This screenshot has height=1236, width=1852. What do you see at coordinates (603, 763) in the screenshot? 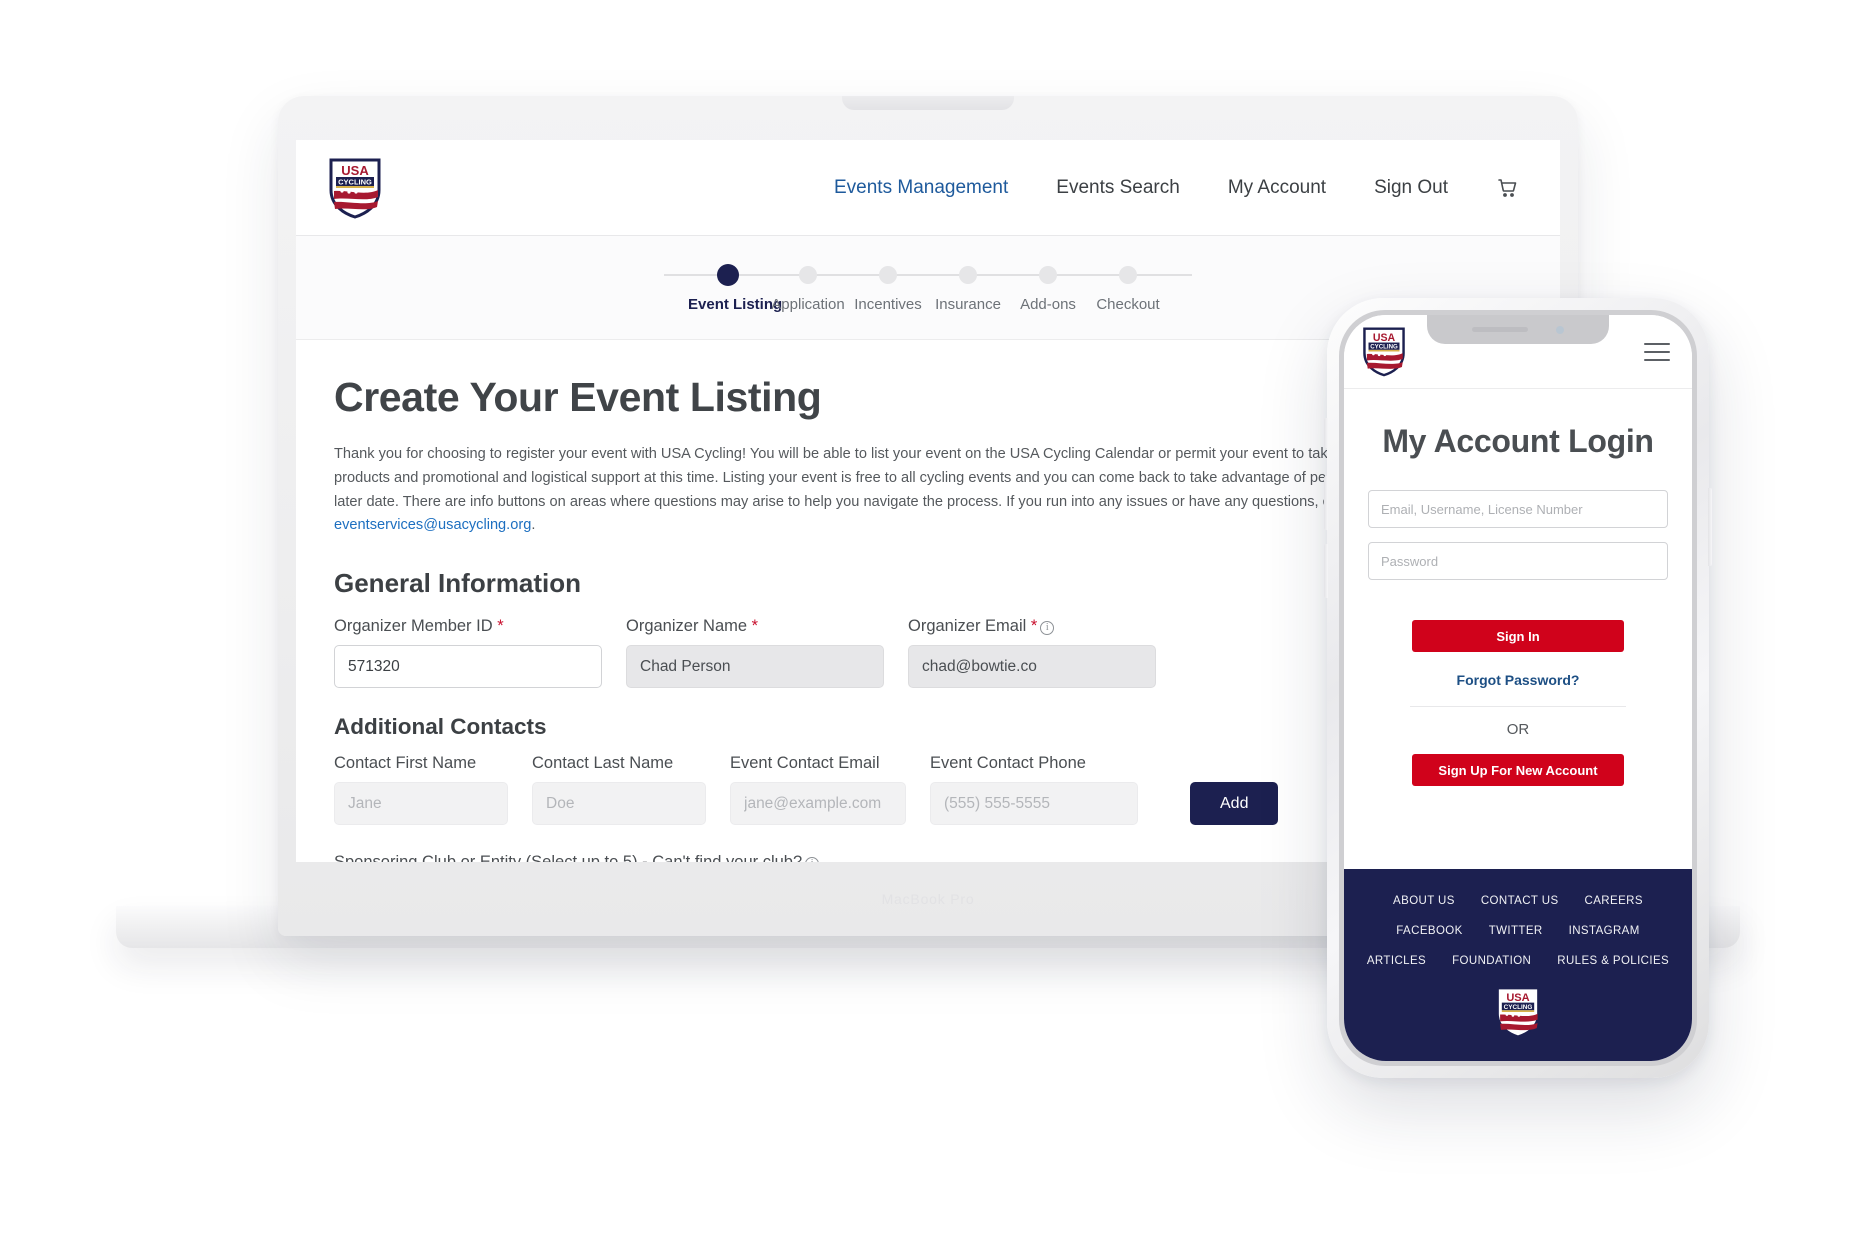
I see `label-contact-last-name: Contact Last Name` at bounding box center [603, 763].